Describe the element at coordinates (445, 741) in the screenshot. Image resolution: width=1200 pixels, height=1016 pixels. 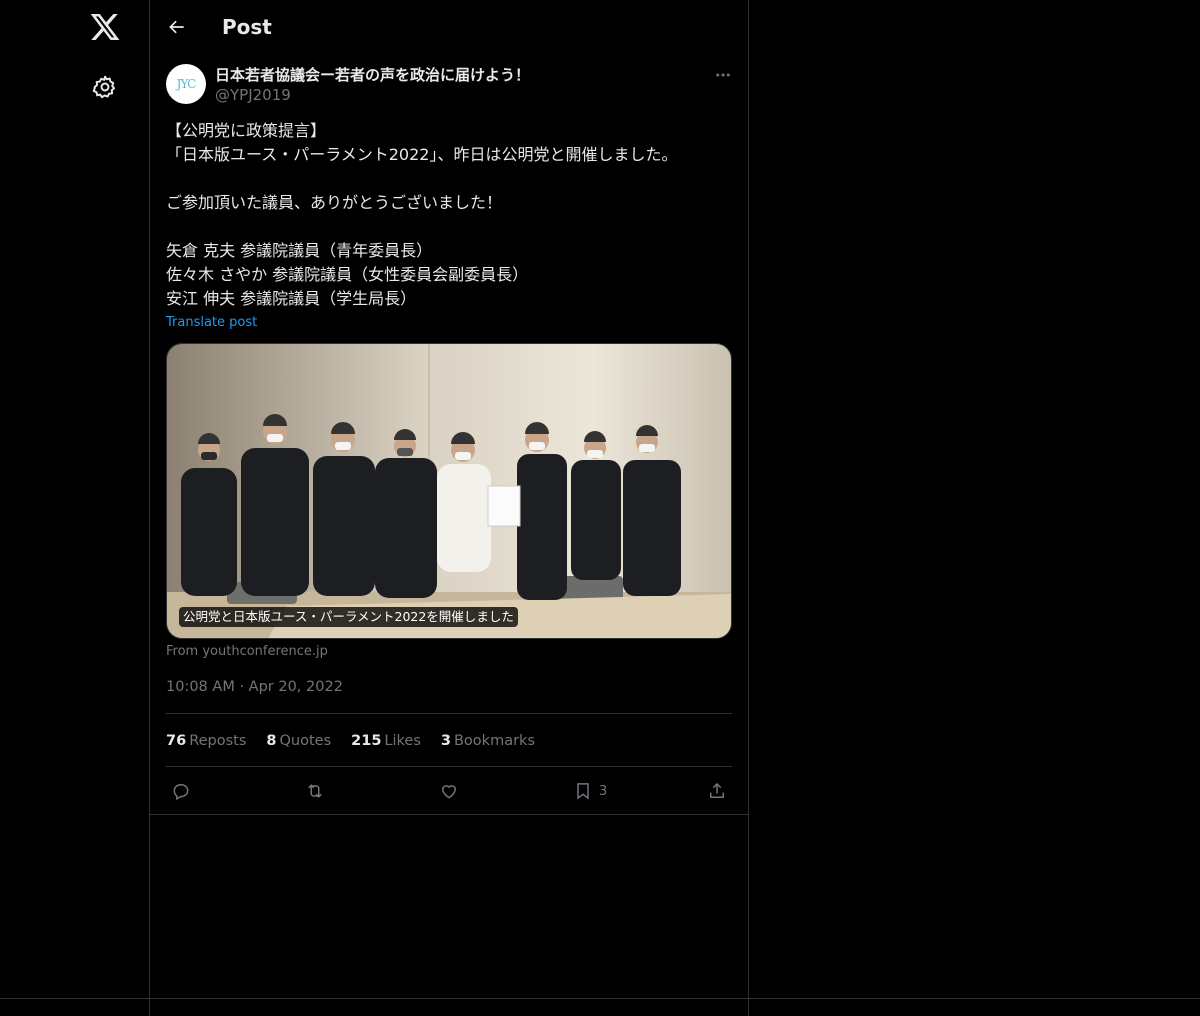
I see `bookmarks-count: 3` at that location.